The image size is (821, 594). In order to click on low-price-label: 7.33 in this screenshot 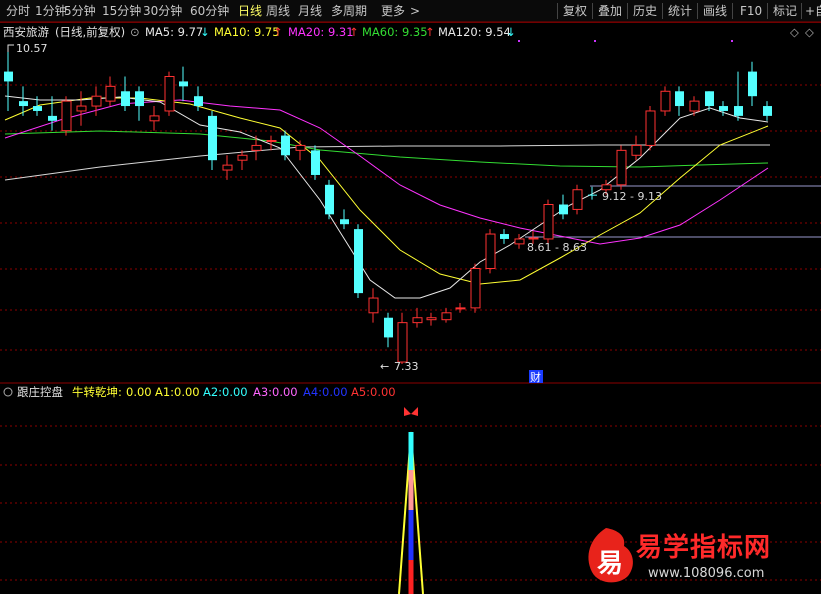, I will do `click(406, 366)`.